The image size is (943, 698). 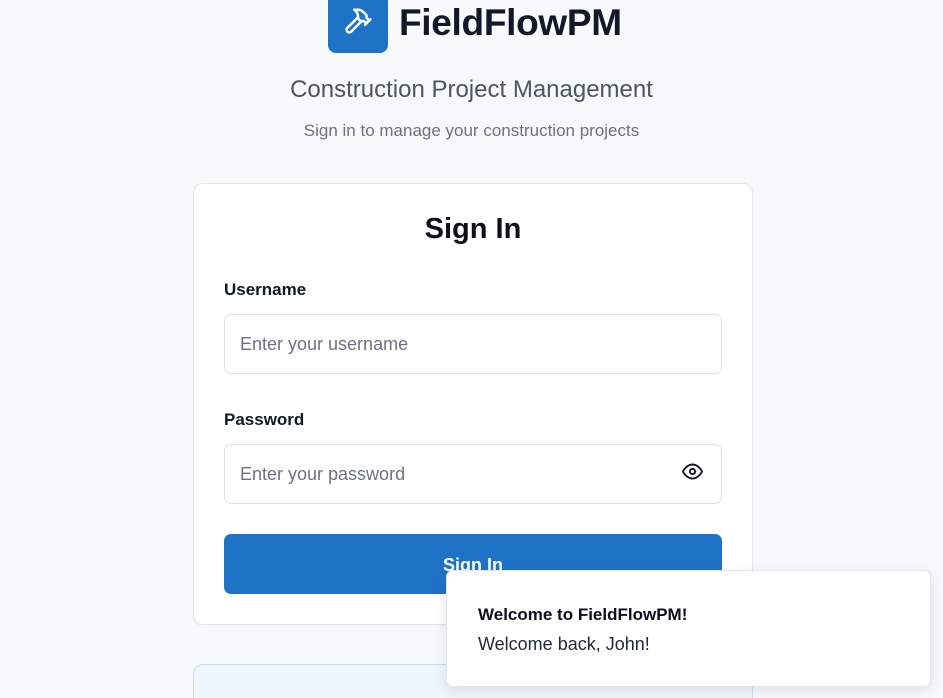 I want to click on password-visibility-toggle, so click(x=692, y=474).